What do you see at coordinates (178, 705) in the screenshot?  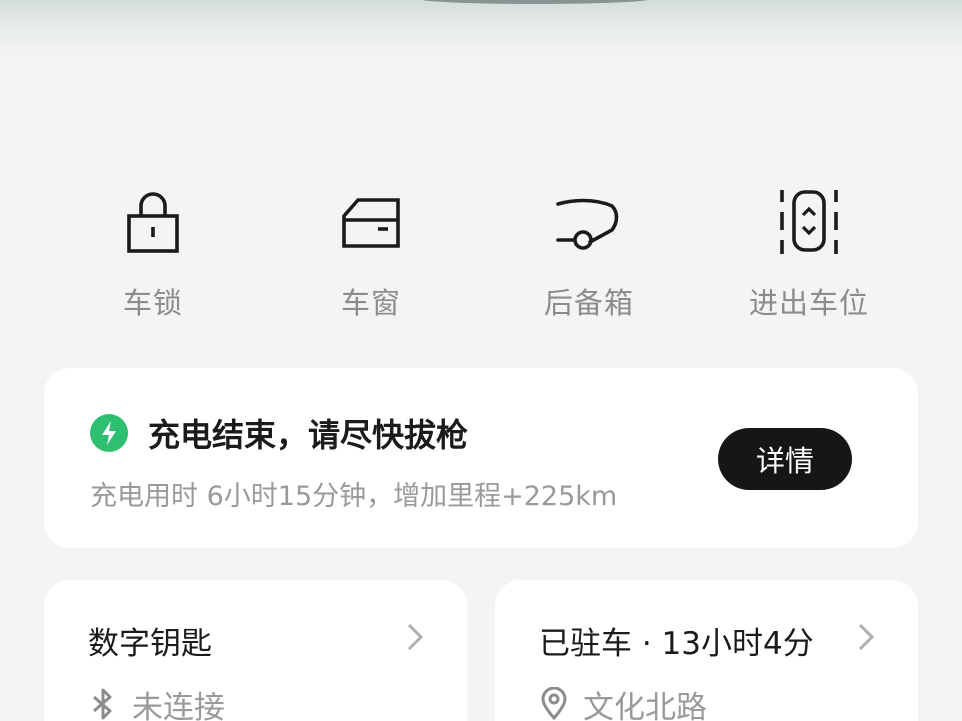 I see `digital-key-status: 未连接` at bounding box center [178, 705].